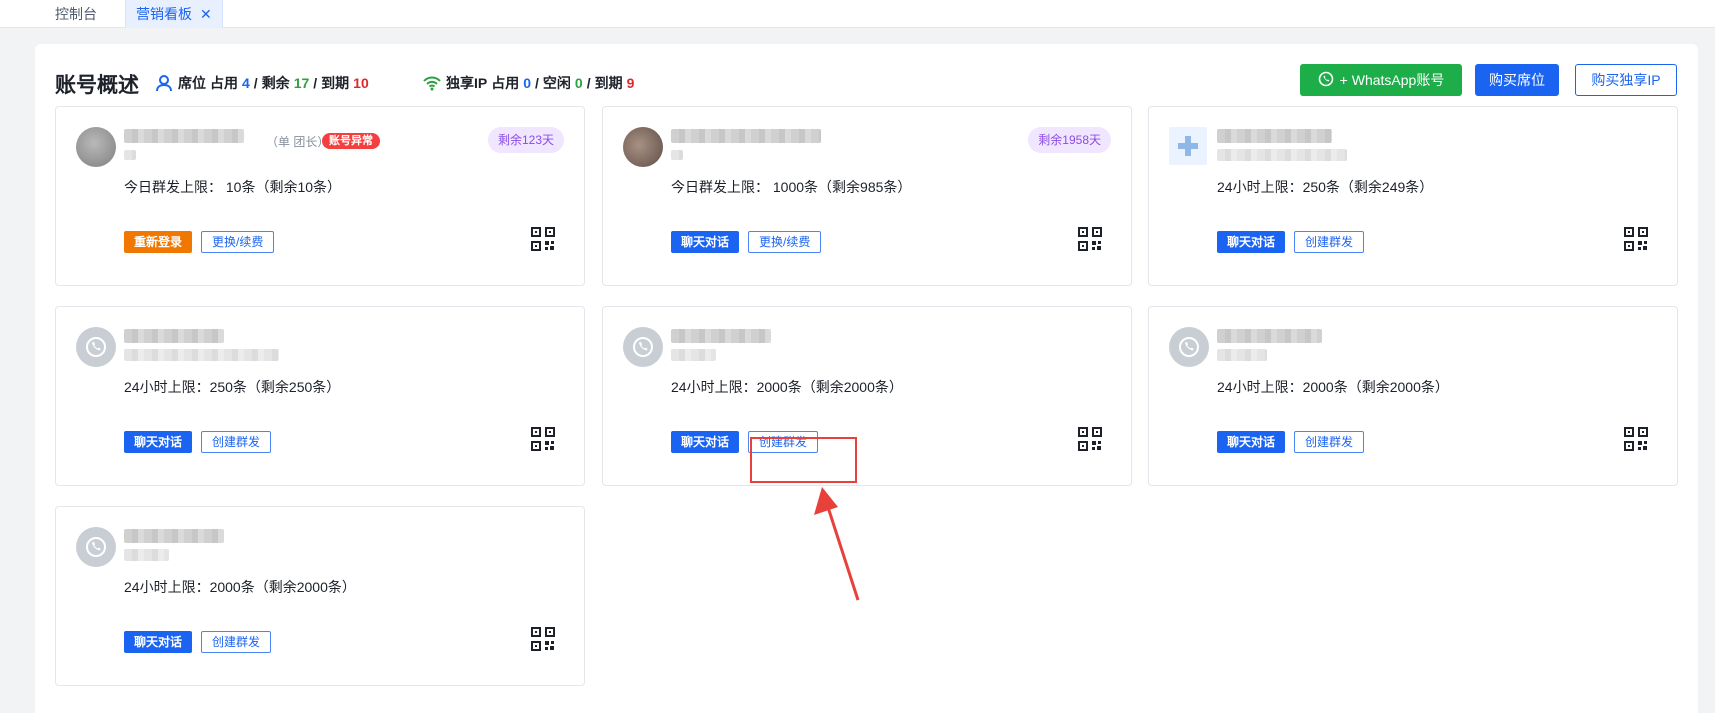 The image size is (1715, 713). What do you see at coordinates (262, 83) in the screenshot?
I see `seat-stats: 席位 占用 4 / 剩余 17 / 到期 10` at bounding box center [262, 83].